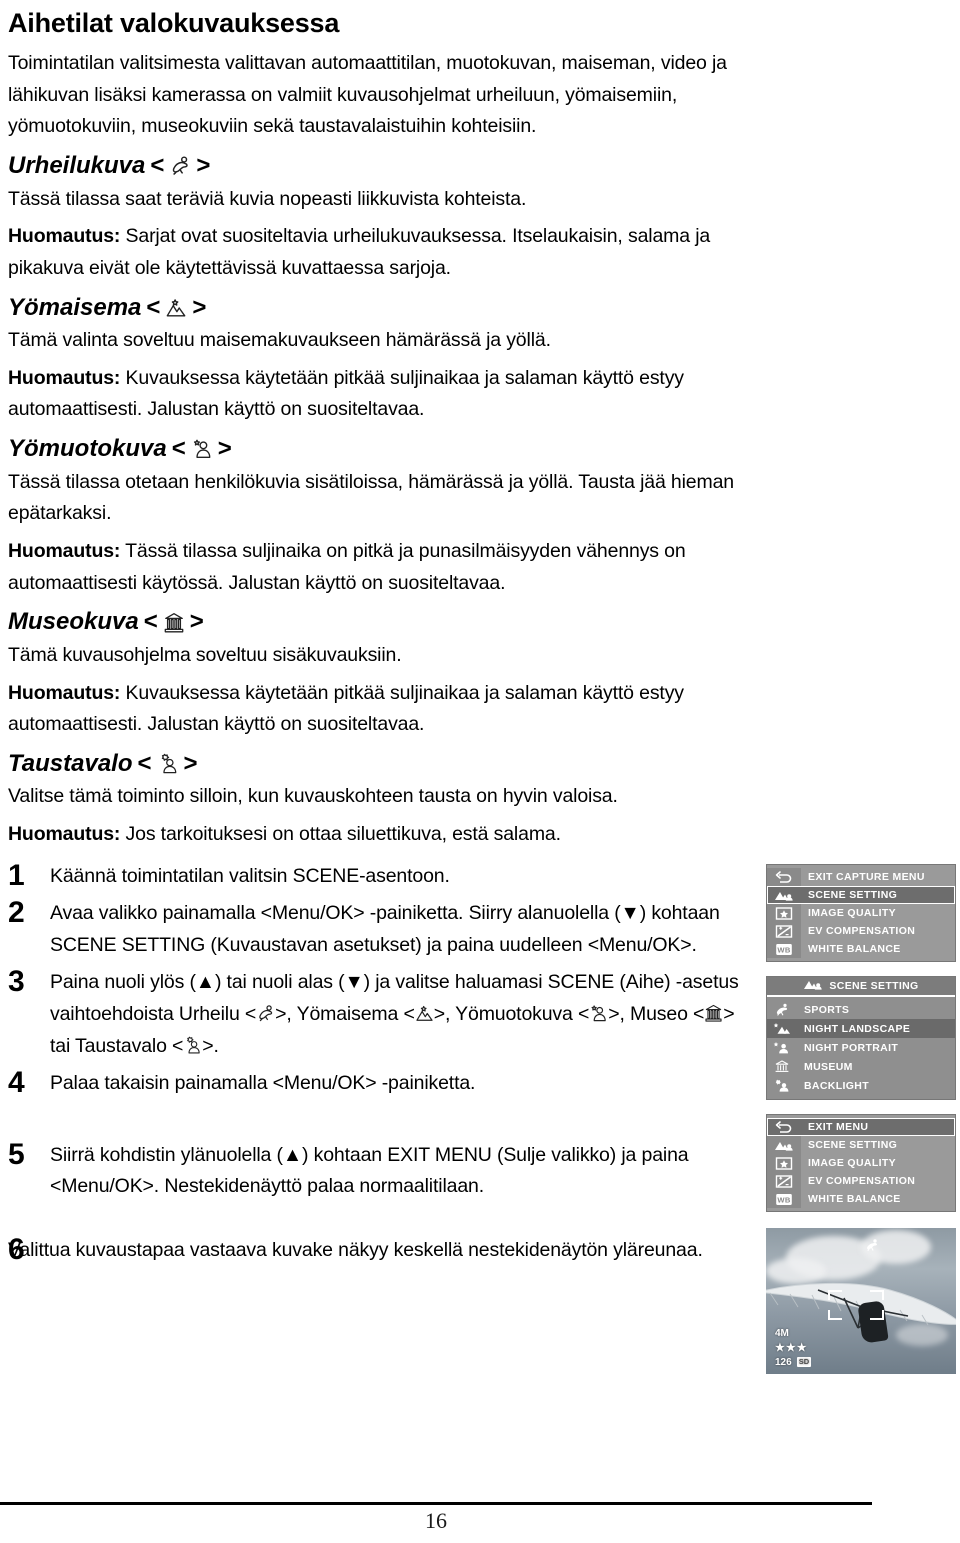 The width and height of the screenshot is (960, 1543). What do you see at coordinates (866, 877) in the screenshot?
I see `menu-item-label: EXIT CAPTURE MENU` at bounding box center [866, 877].